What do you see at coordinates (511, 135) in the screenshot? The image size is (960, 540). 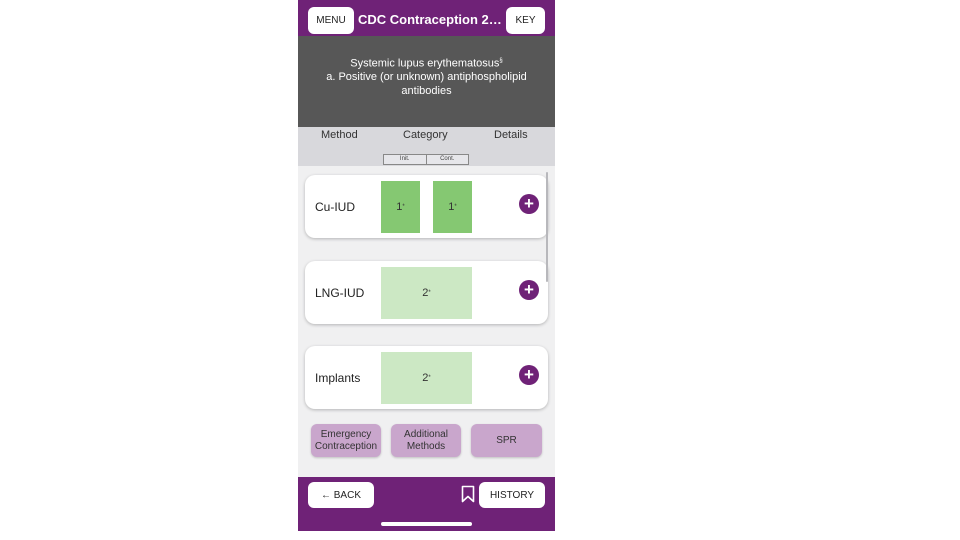 I see `details-column-label: Details` at bounding box center [511, 135].